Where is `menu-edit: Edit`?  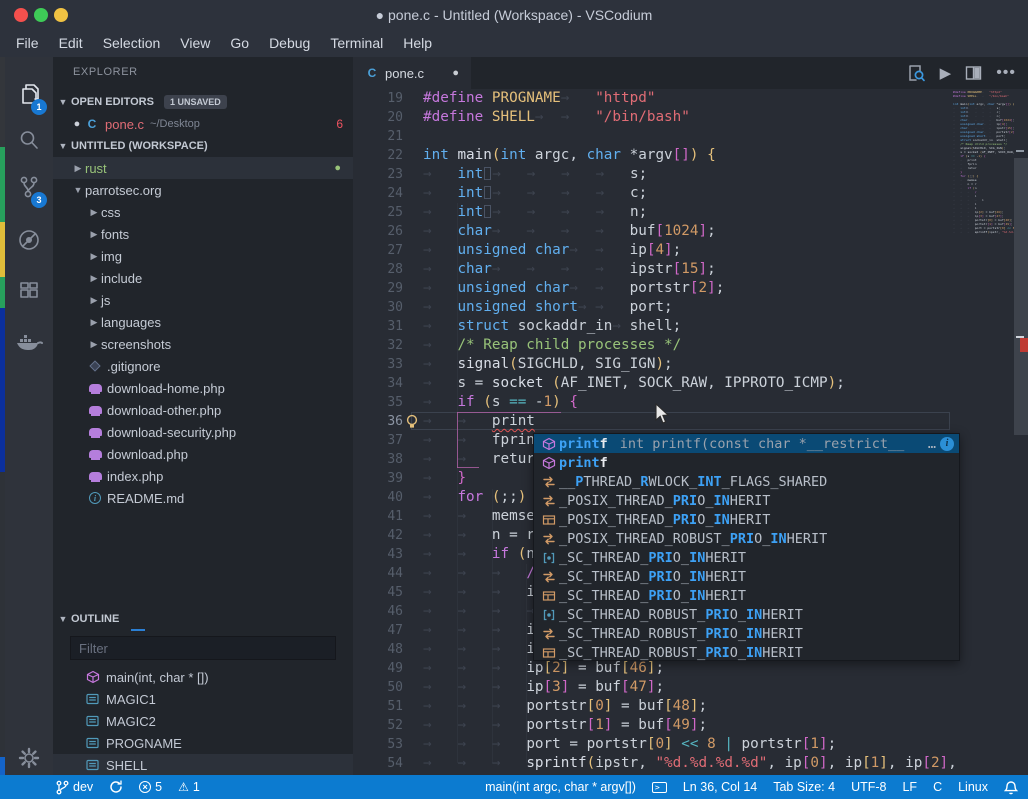 menu-edit: Edit is located at coordinates (71, 43).